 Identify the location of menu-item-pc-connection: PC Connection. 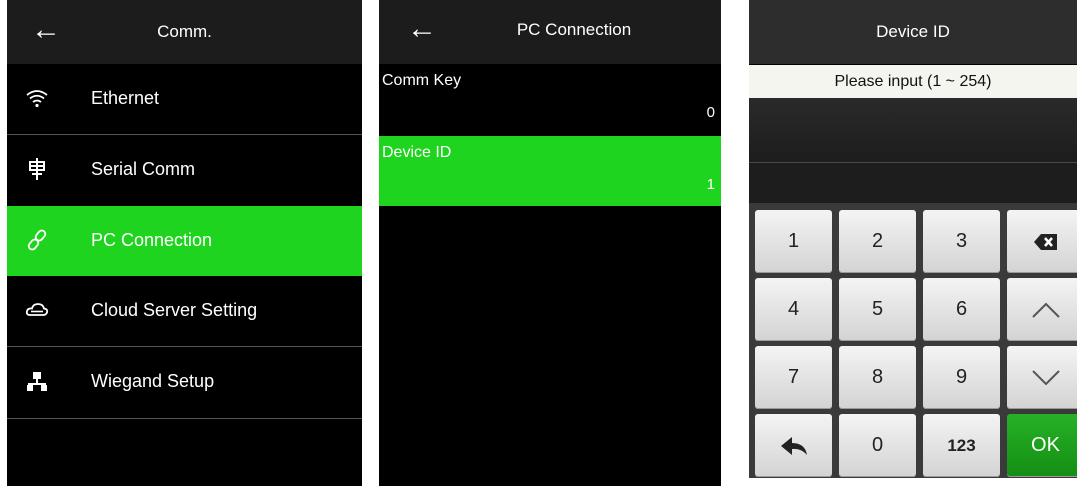
(184, 241).